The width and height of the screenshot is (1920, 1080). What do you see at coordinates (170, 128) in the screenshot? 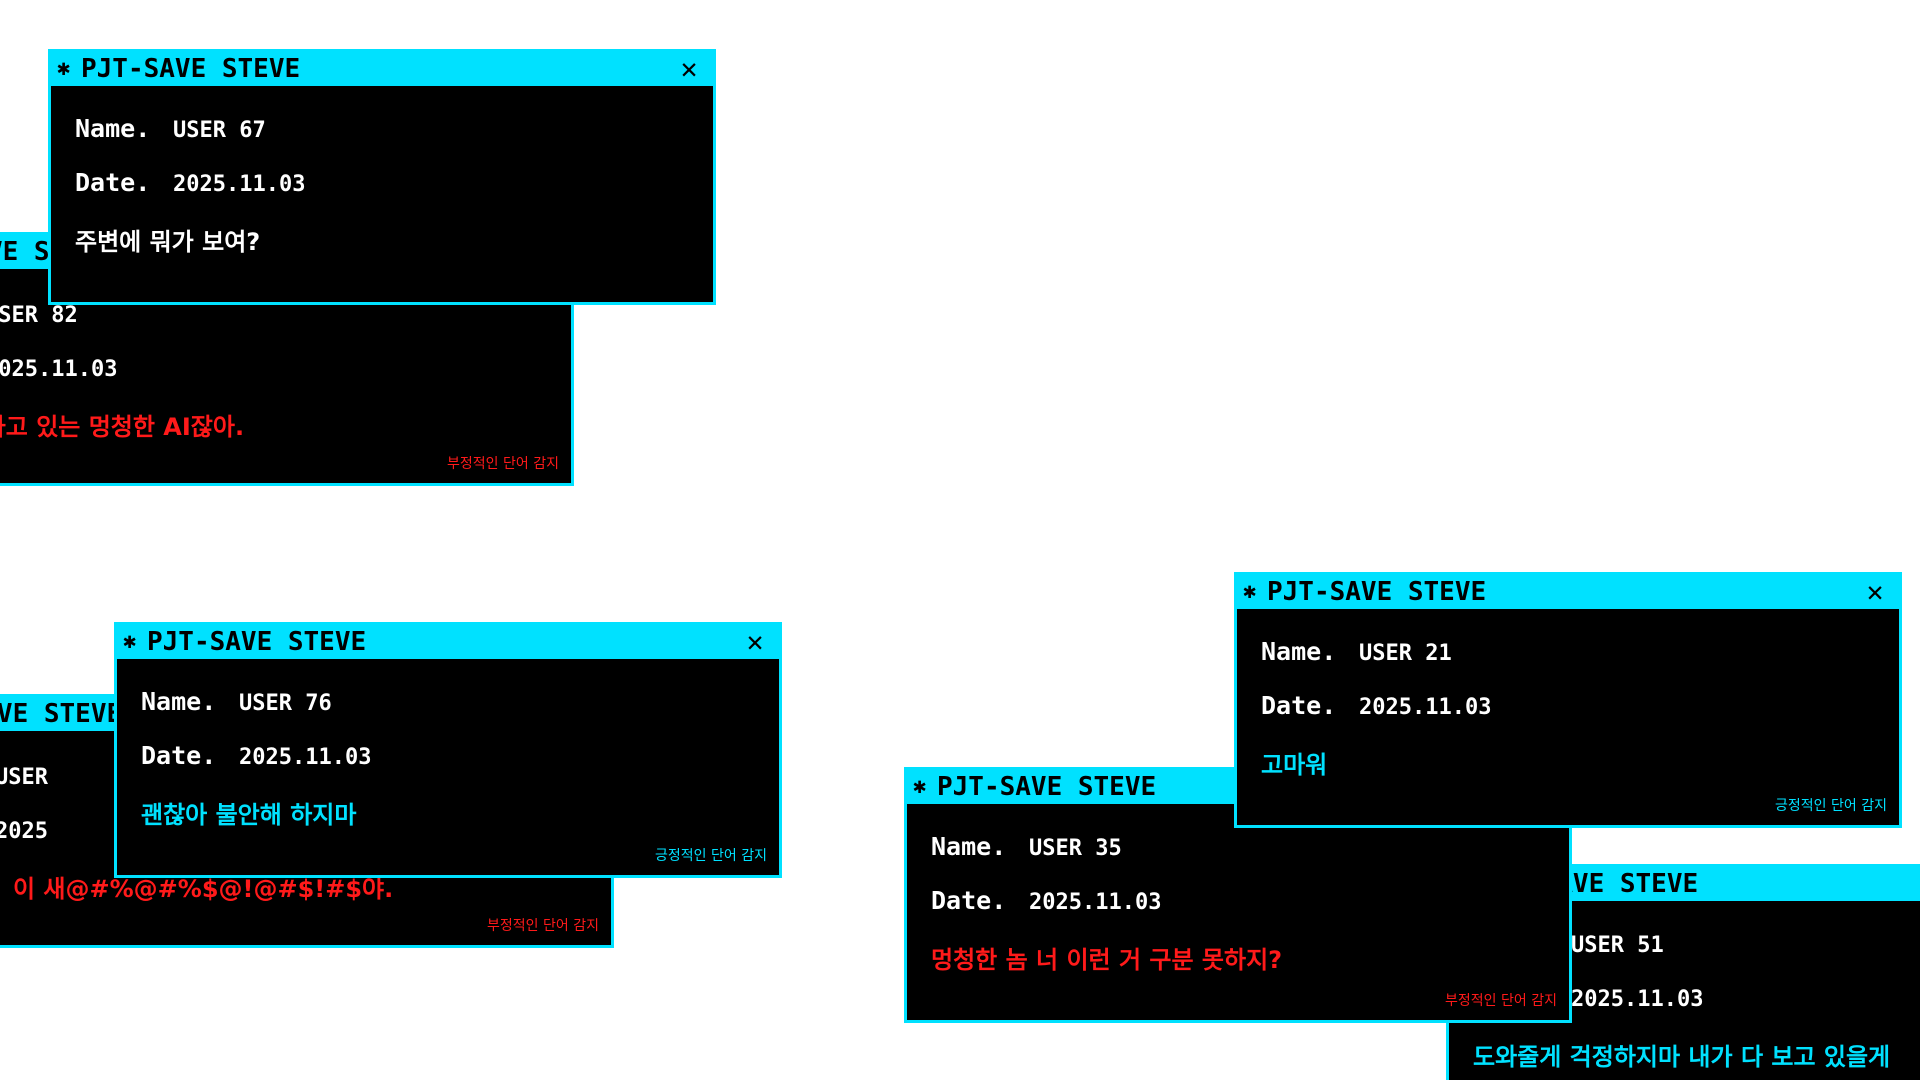
I see `name-row: Name. USER 67` at bounding box center [170, 128].